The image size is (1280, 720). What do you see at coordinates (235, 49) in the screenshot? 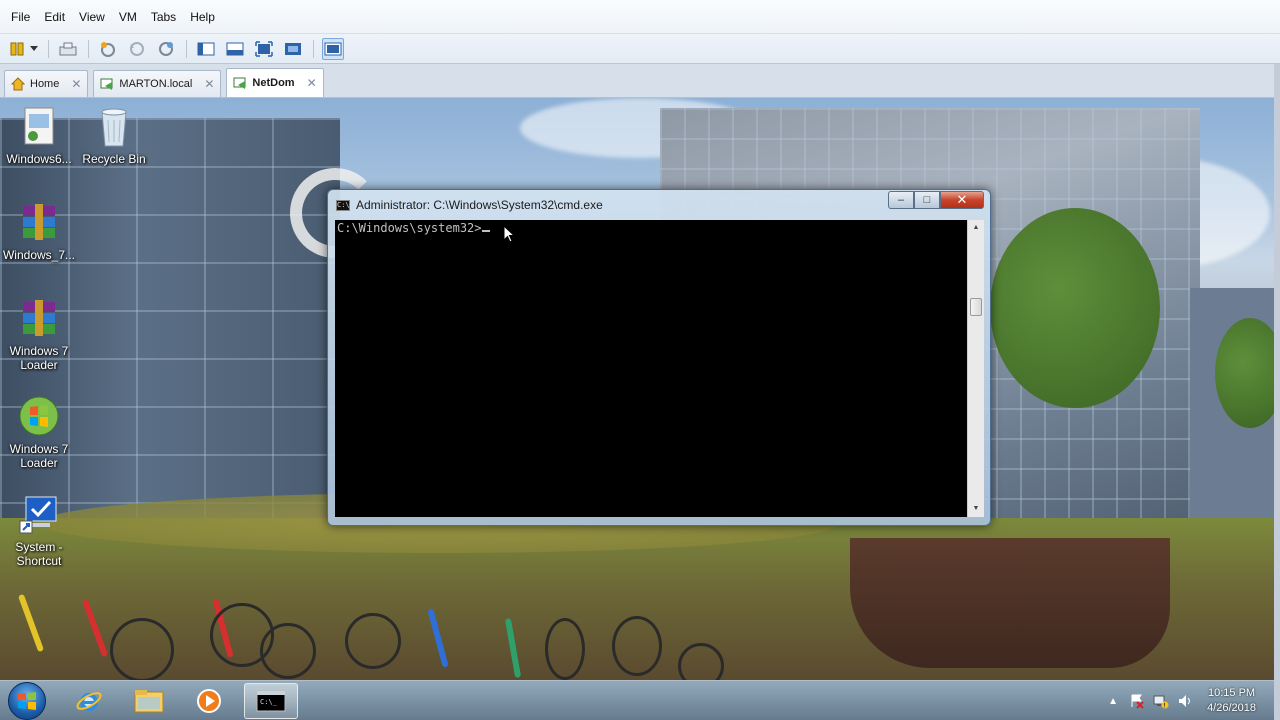
I see `thumbnail-bar-icon` at bounding box center [235, 49].